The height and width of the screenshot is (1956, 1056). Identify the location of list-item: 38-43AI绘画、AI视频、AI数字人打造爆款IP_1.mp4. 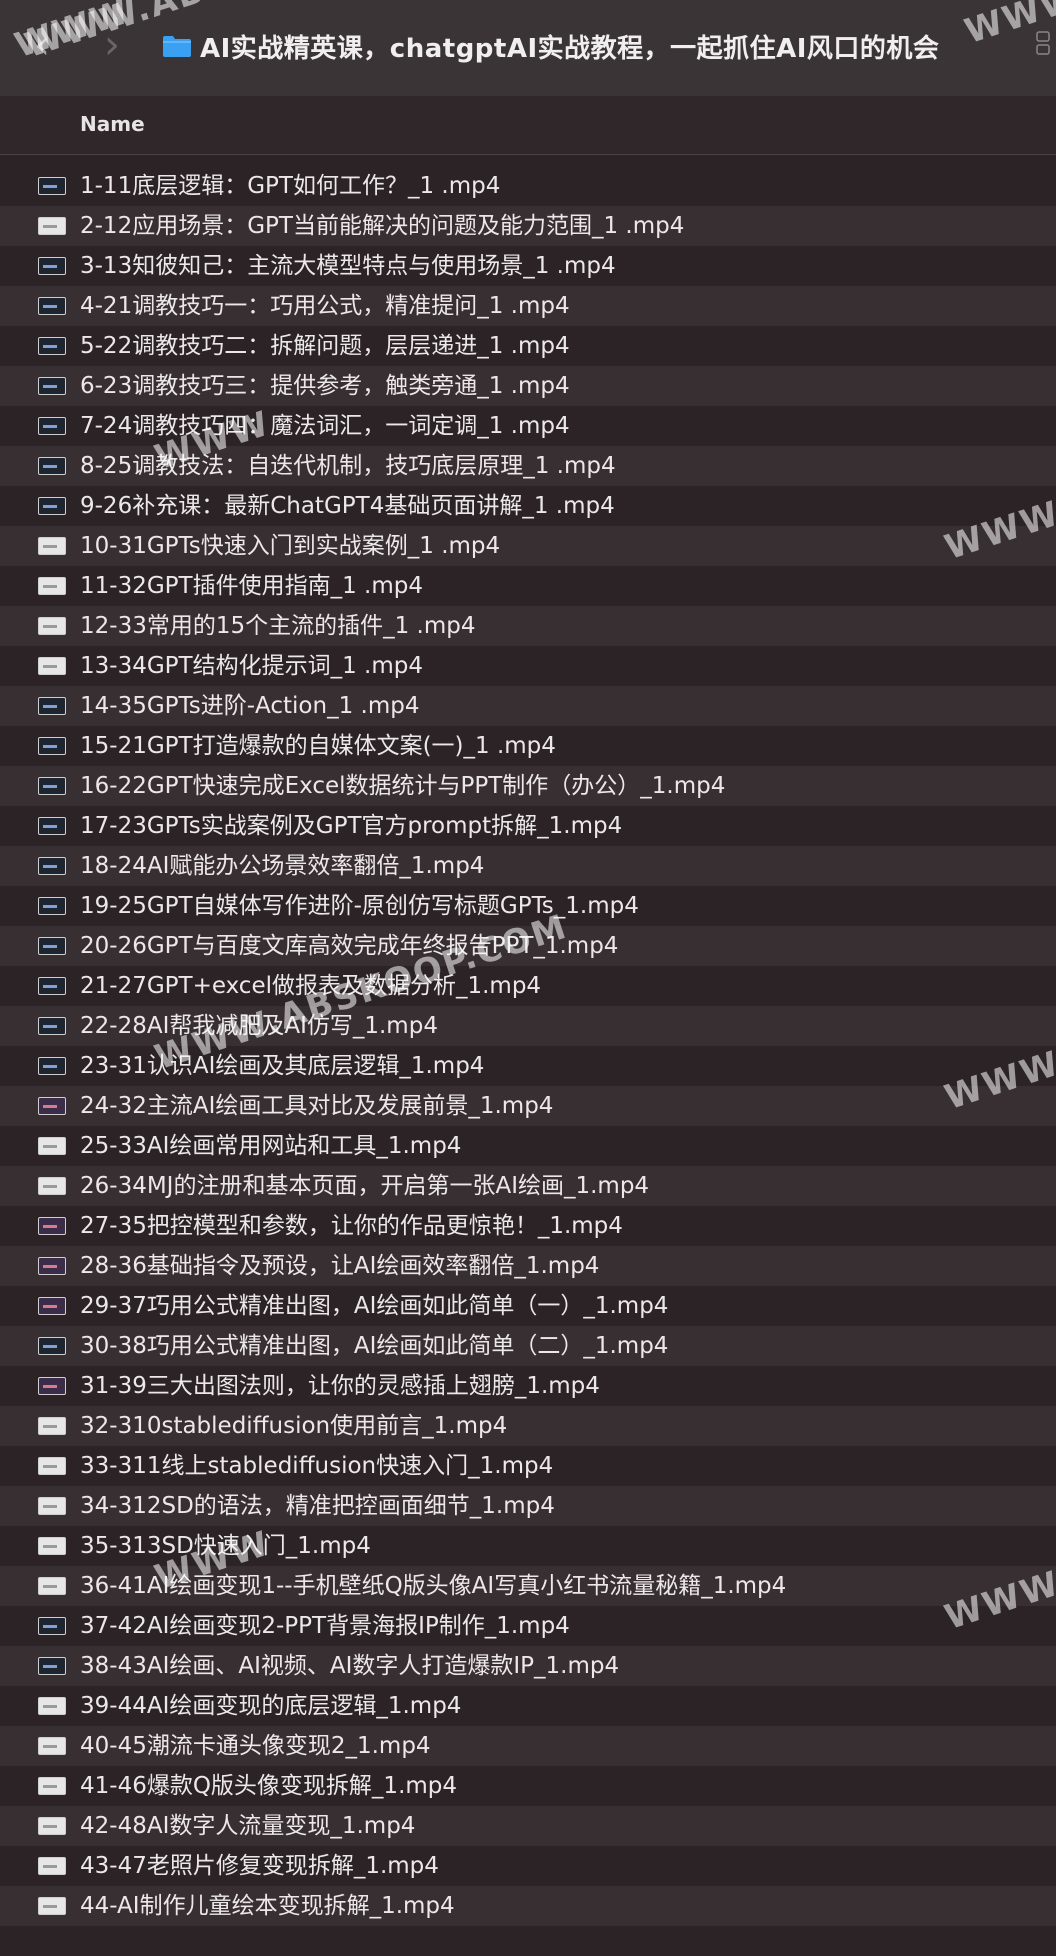
(528, 1666).